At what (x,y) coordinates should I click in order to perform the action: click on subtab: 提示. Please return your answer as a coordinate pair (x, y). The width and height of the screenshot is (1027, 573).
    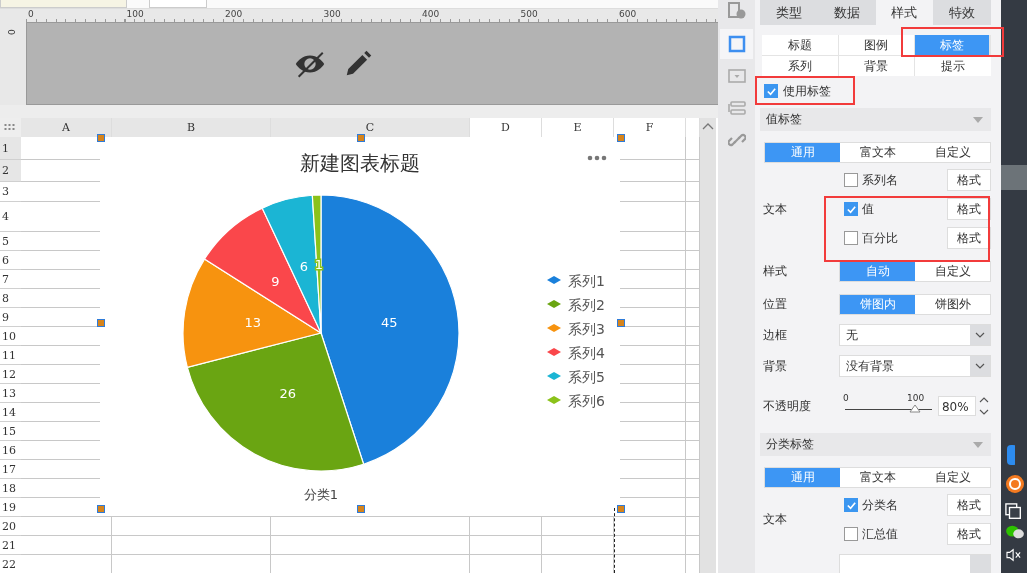
    Looking at the image, I should click on (953, 66).